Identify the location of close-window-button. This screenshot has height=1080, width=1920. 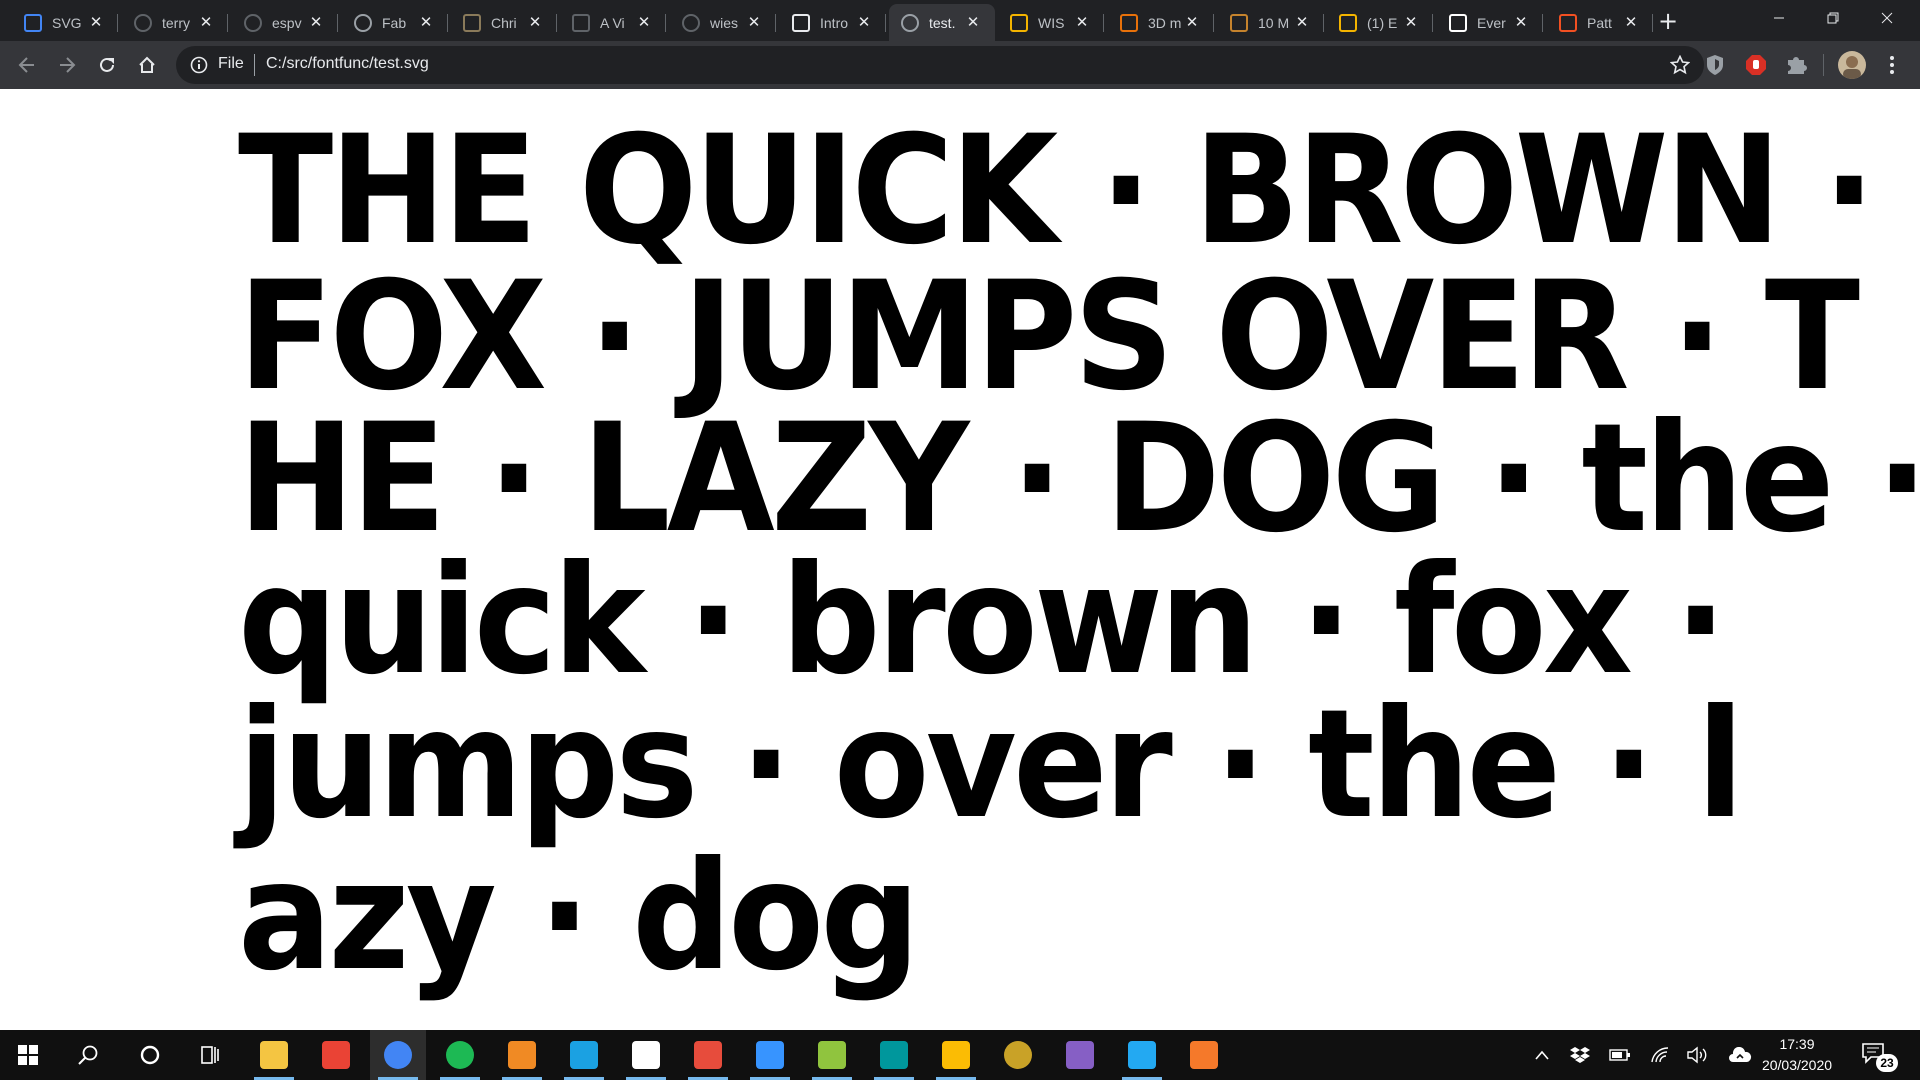
(1887, 18).